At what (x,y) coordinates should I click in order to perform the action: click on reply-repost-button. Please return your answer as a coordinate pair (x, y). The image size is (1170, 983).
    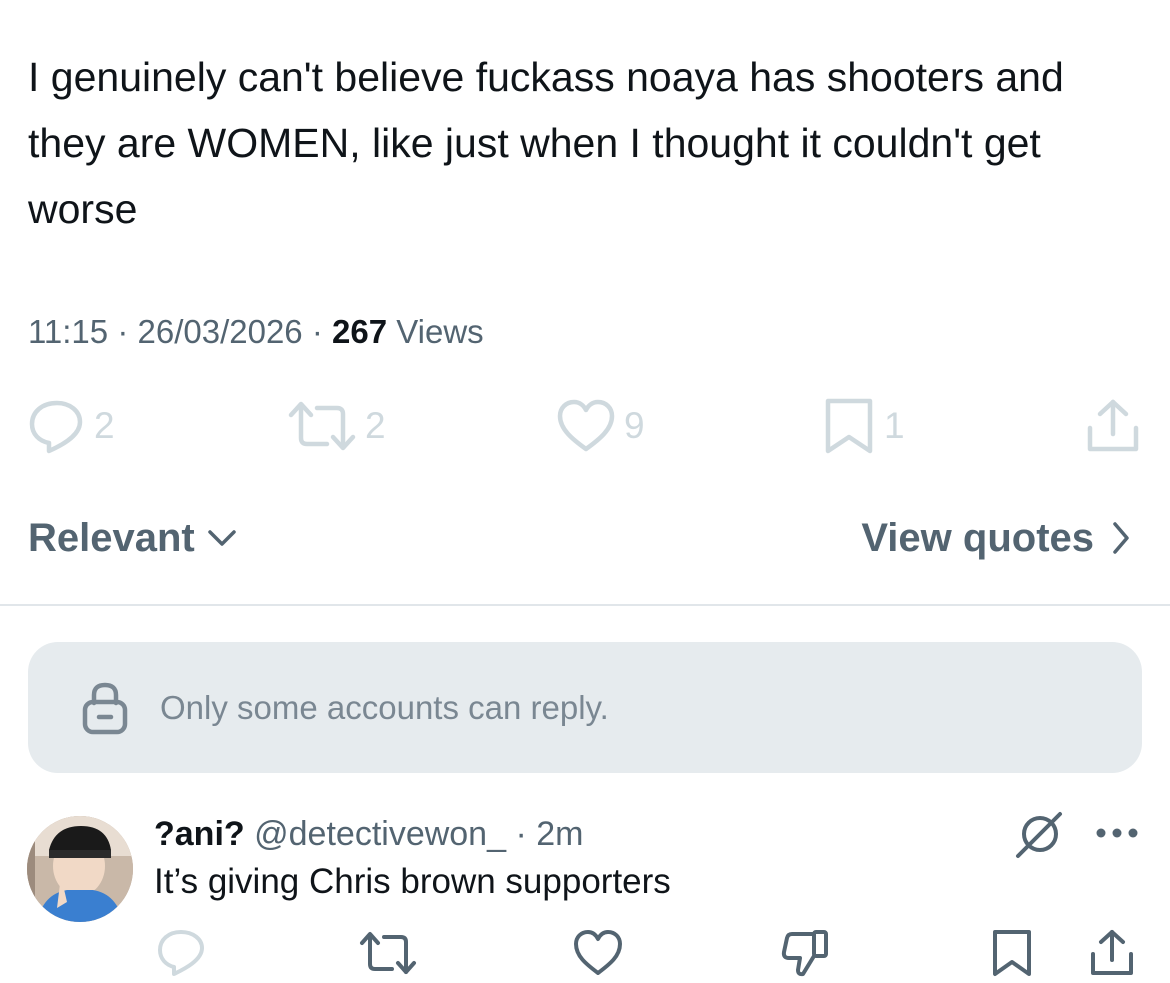
    Looking at the image, I should click on (388, 955).